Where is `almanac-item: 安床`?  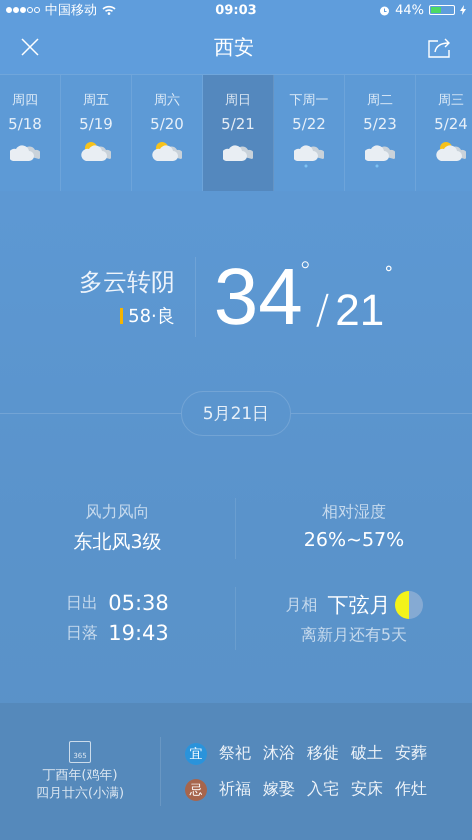 almanac-item: 安床 is located at coordinates (367, 789).